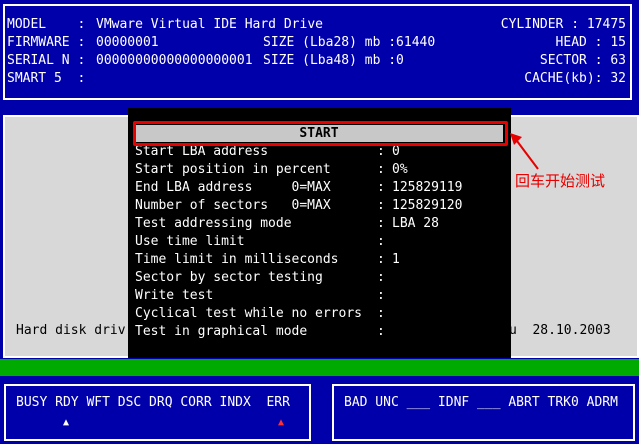  Describe the element at coordinates (153, 402) in the screenshot. I see `status-flags: BUSY RDY WFT DSC DRQ CORR INDX ERR` at that location.